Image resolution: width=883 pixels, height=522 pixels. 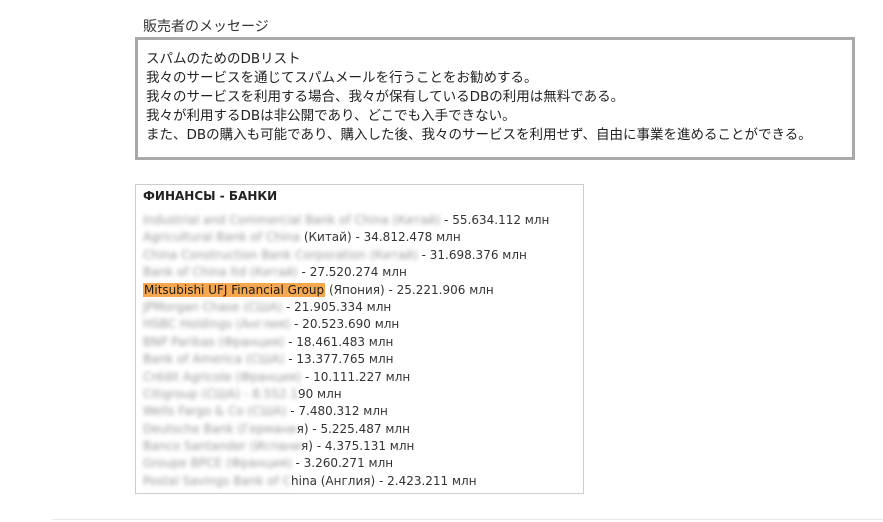 I want to click on bank-asset-value: - 55.634.112 млн, so click(x=495, y=220).